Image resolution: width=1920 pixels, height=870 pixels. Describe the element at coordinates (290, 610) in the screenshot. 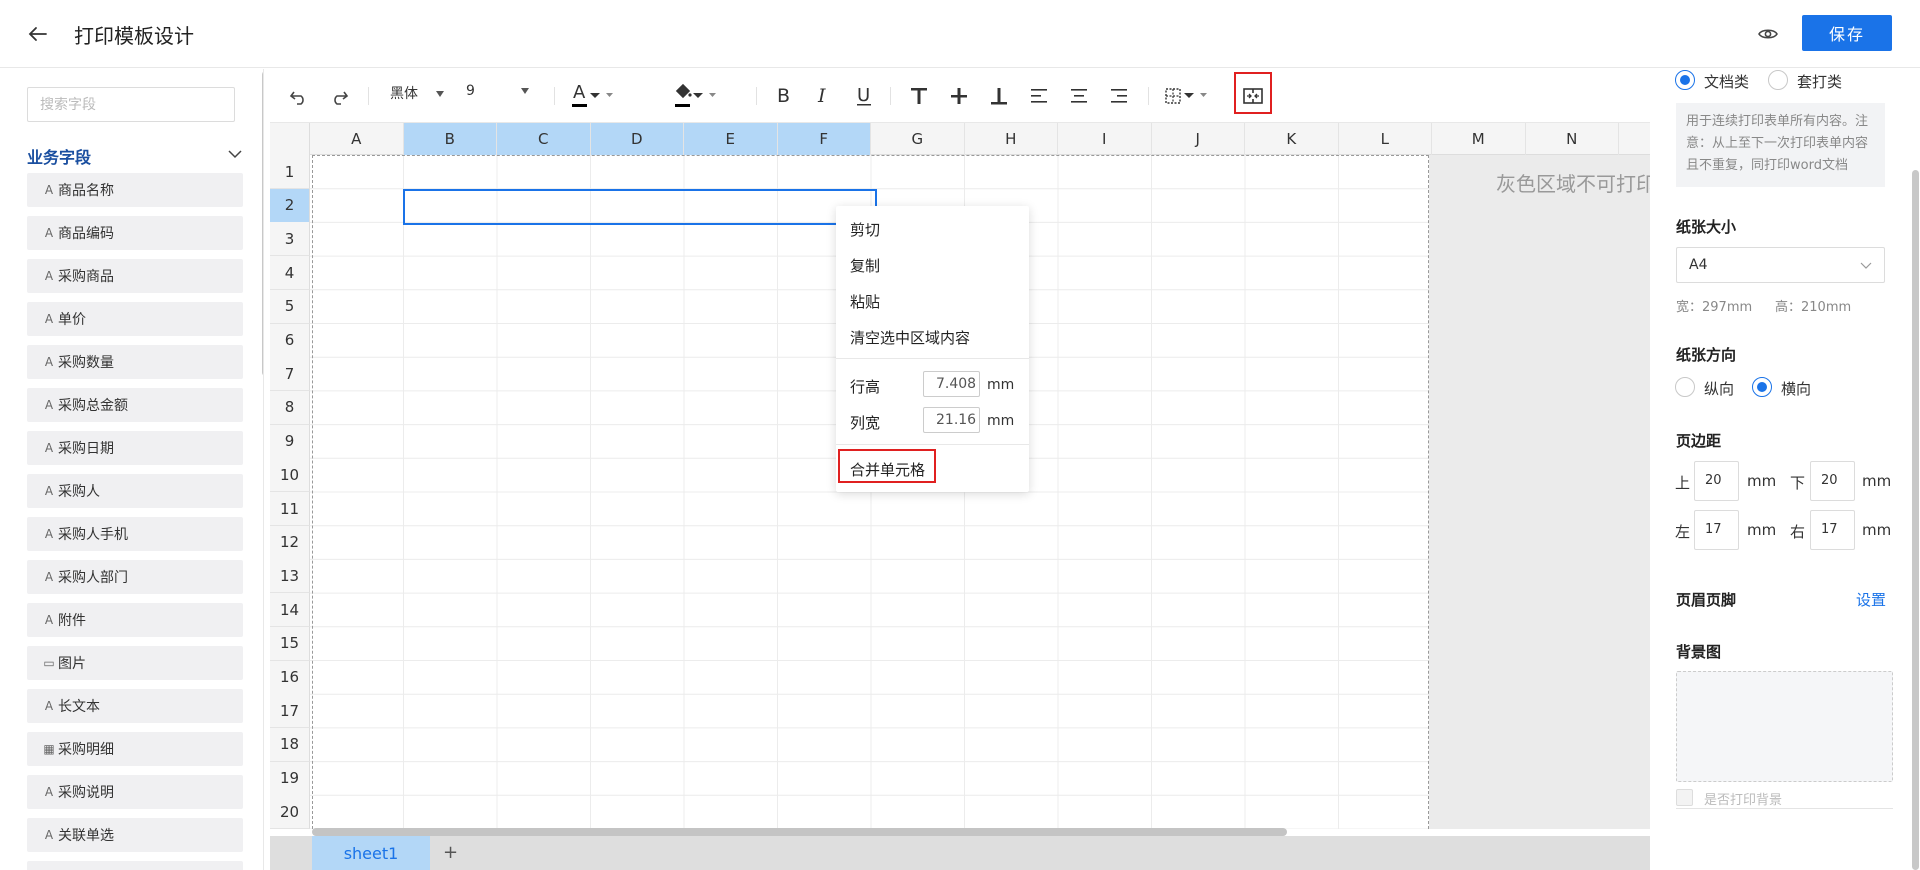

I see `row-header: 14` at that location.